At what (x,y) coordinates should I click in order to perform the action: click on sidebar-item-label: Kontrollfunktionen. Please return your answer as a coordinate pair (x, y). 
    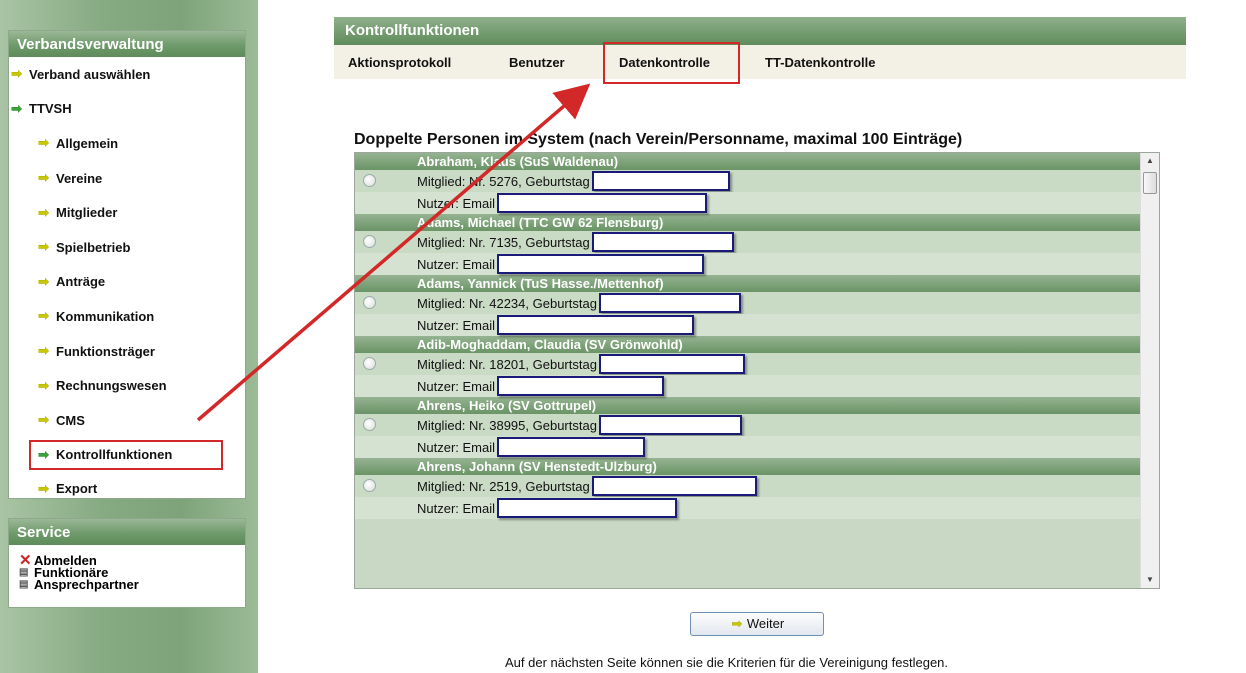
    Looking at the image, I should click on (114, 455).